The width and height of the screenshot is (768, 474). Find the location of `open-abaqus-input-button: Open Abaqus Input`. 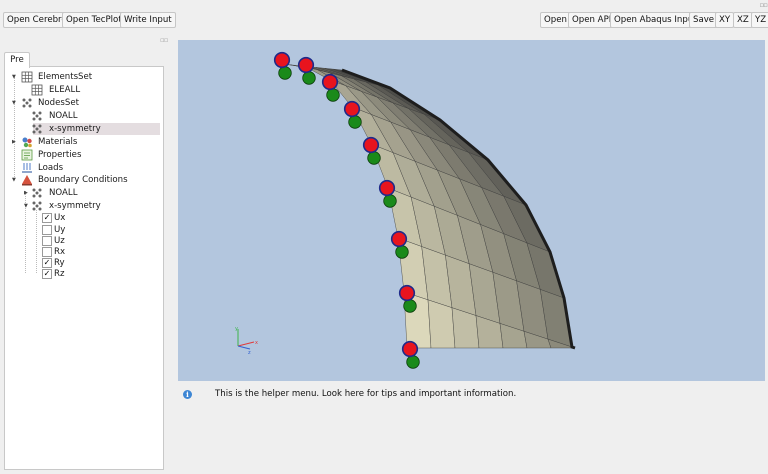

open-abaqus-input-button: Open Abaqus Input is located at coordinates (655, 20).